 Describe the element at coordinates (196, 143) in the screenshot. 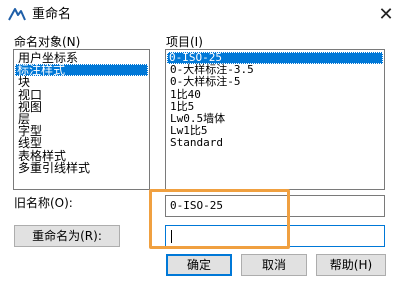

I see `items-list-item: Standard` at that location.